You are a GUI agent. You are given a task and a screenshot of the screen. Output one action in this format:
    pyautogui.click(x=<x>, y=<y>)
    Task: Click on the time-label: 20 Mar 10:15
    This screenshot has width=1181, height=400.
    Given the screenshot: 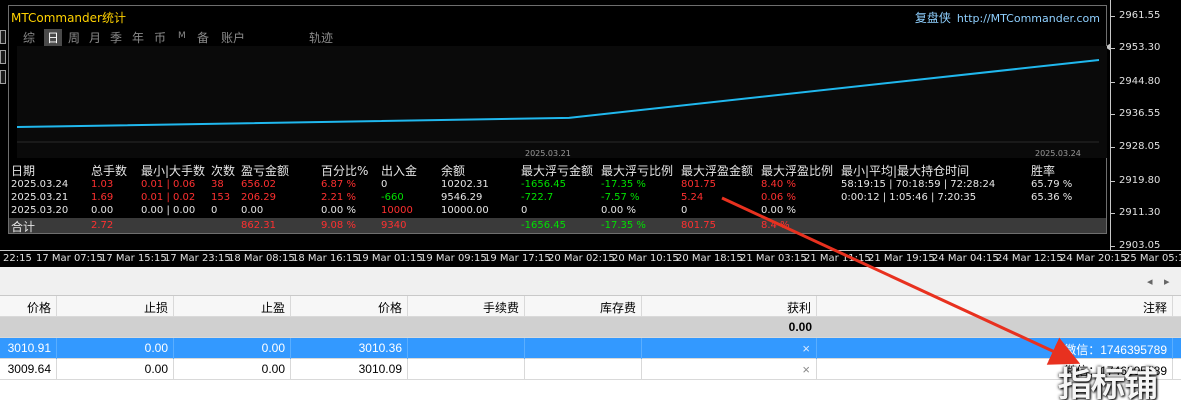 What is the action you would take?
    pyautogui.click(x=645, y=258)
    